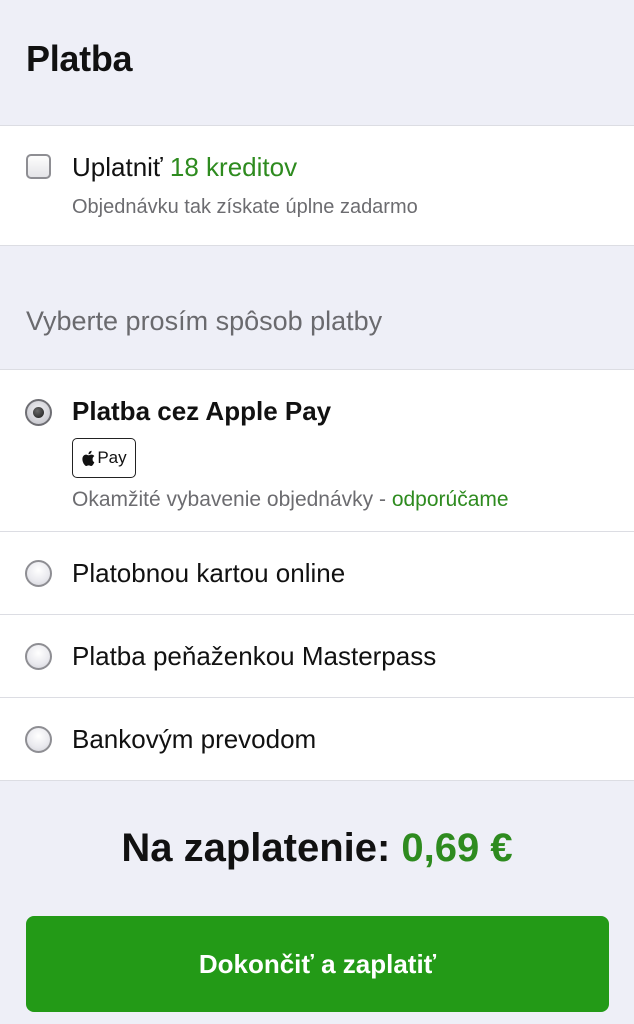  What do you see at coordinates (38, 166) in the screenshot?
I see `use-credits-checkbox` at bounding box center [38, 166].